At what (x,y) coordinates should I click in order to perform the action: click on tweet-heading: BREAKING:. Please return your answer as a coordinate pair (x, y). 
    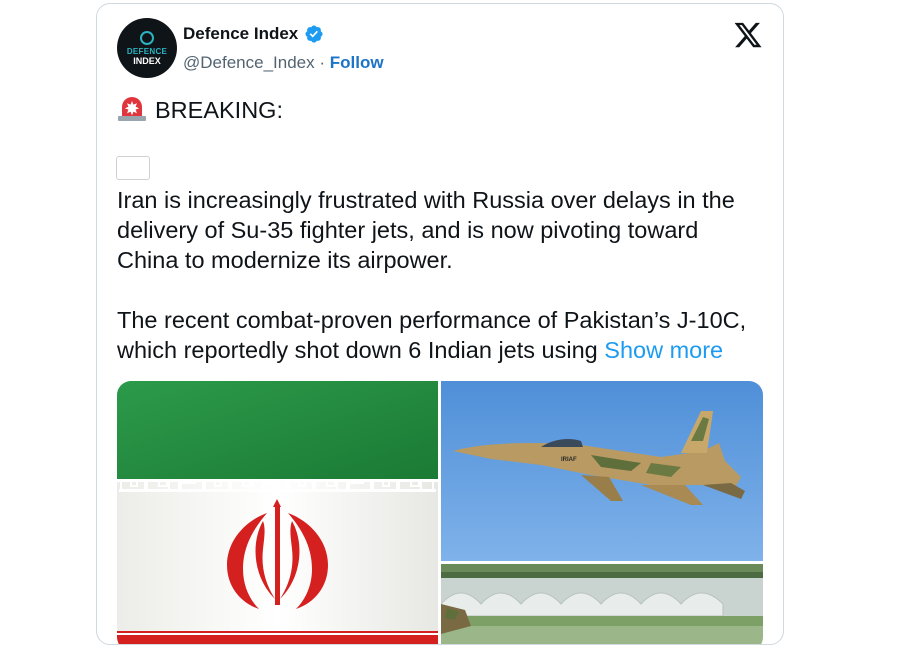
    Looking at the image, I should click on (219, 110).